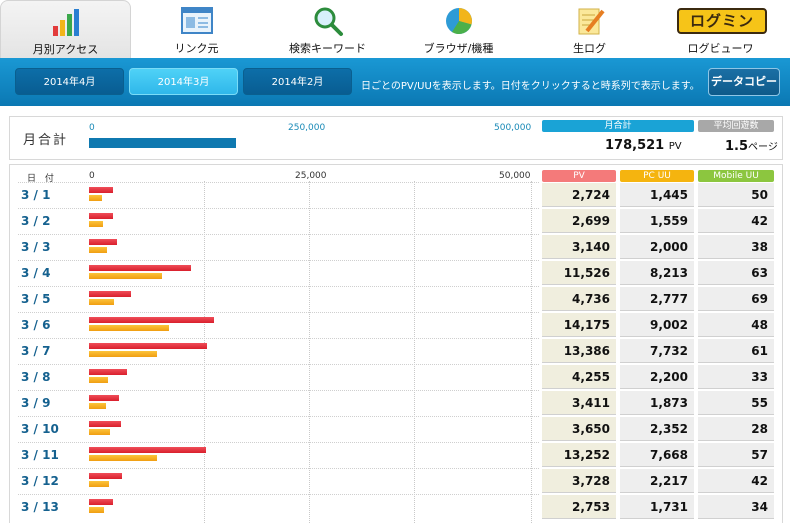 The width and height of the screenshot is (790, 523). I want to click on mobileuu-cell: 69, so click(736, 299).